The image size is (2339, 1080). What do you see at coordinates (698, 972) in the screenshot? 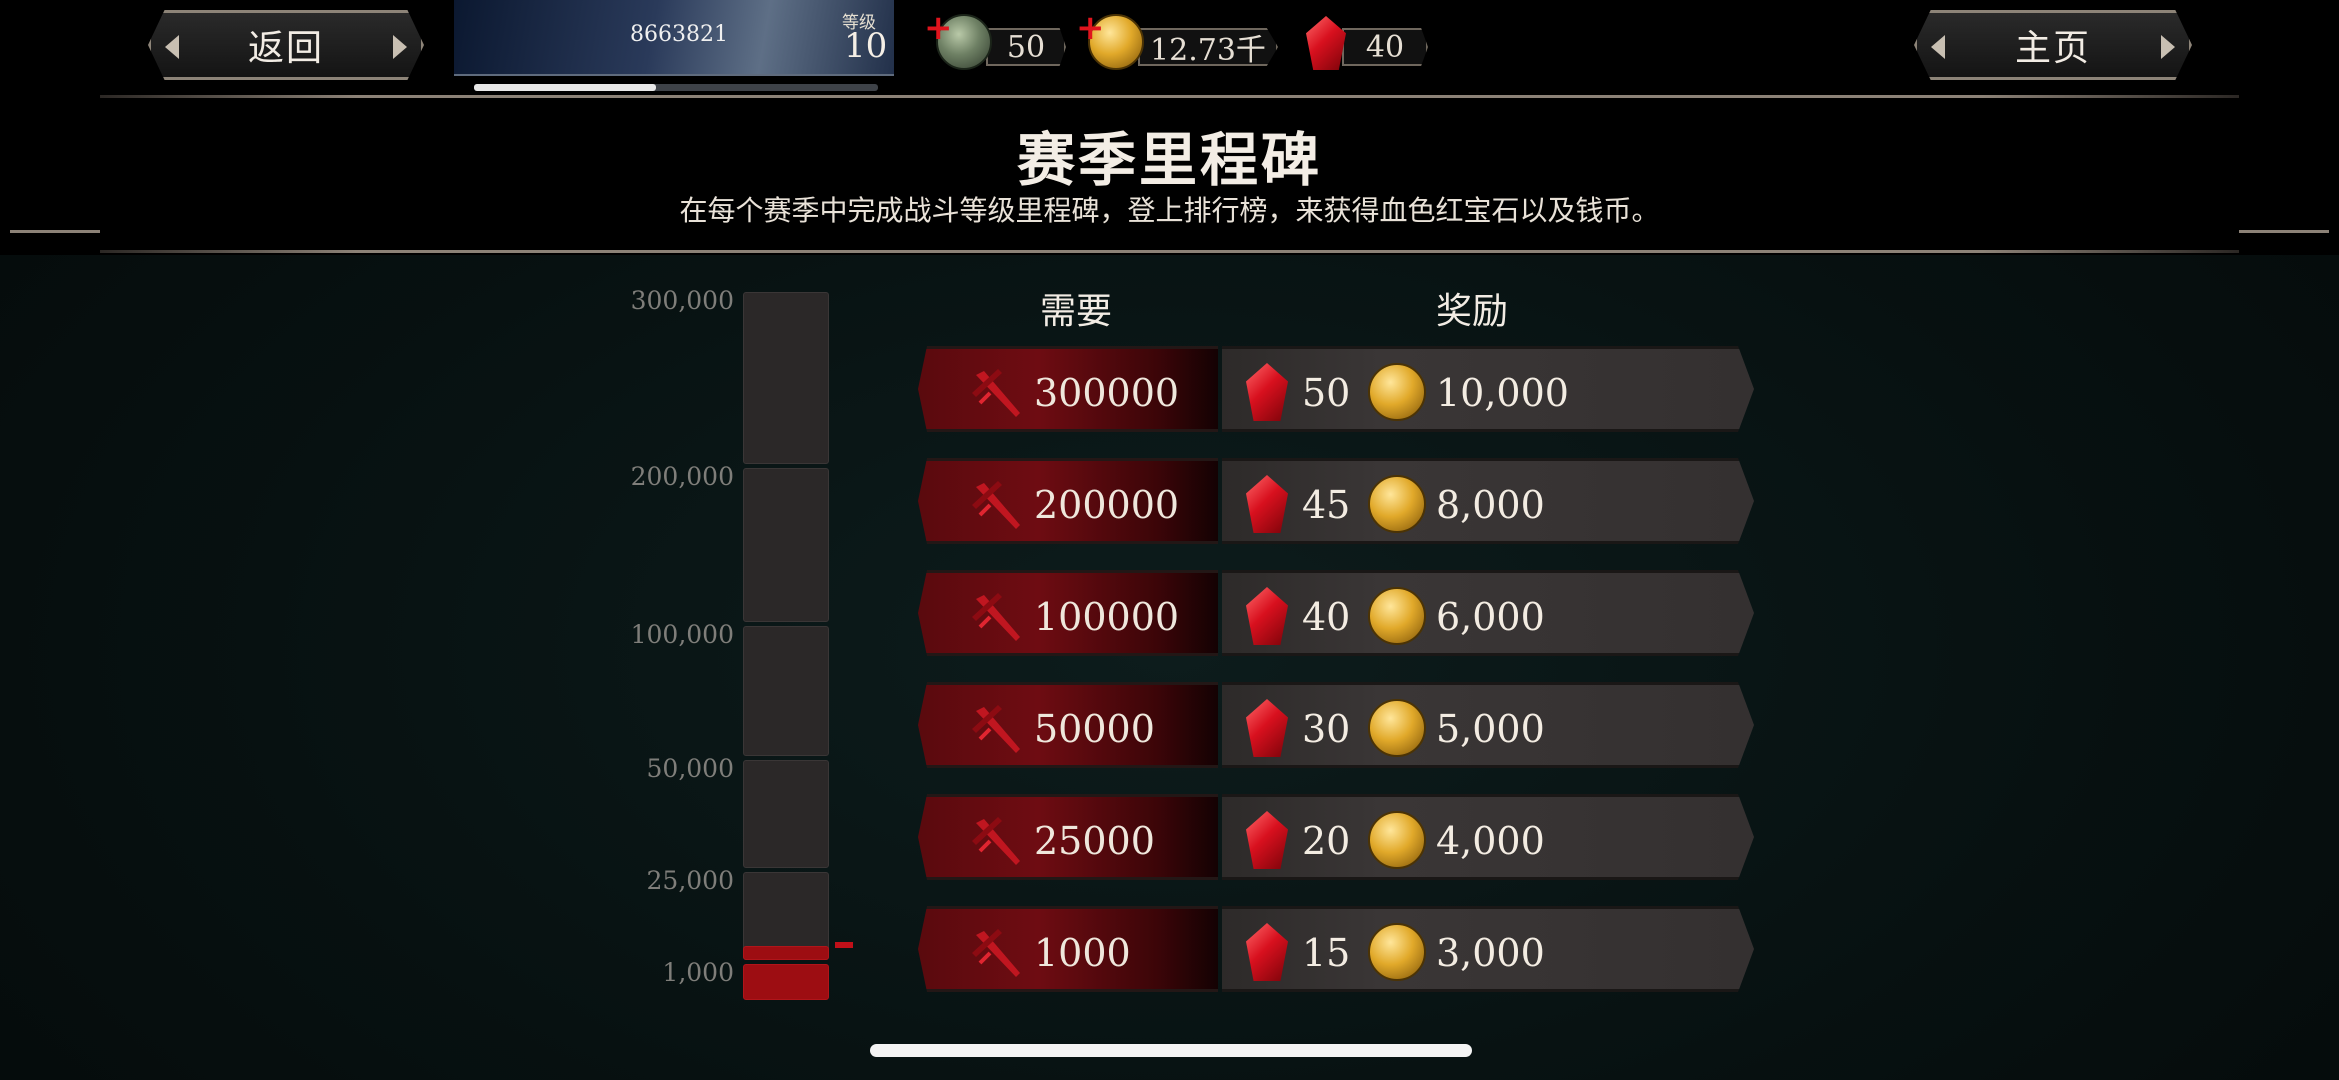
I see `meter-tick-label: 1,000` at bounding box center [698, 972].